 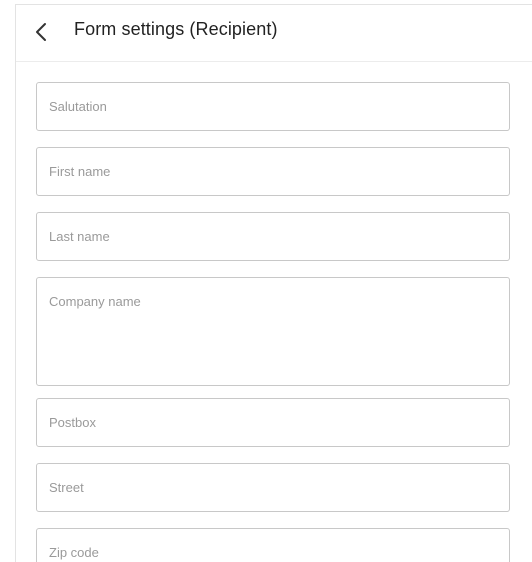 I want to click on street-input, so click(x=273, y=487).